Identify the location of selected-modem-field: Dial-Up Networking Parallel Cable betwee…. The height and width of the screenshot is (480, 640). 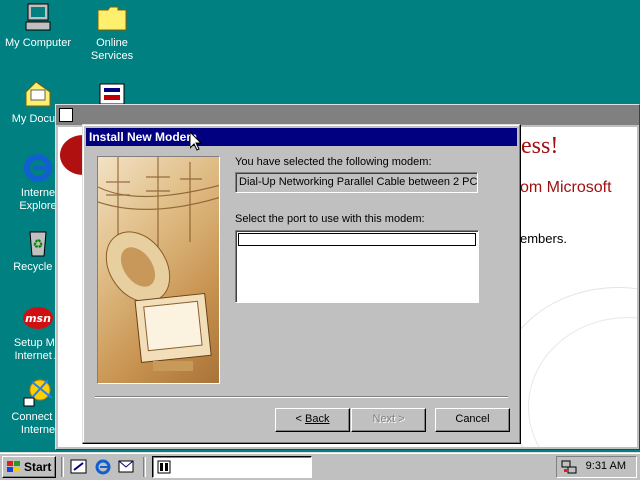
(356, 182).